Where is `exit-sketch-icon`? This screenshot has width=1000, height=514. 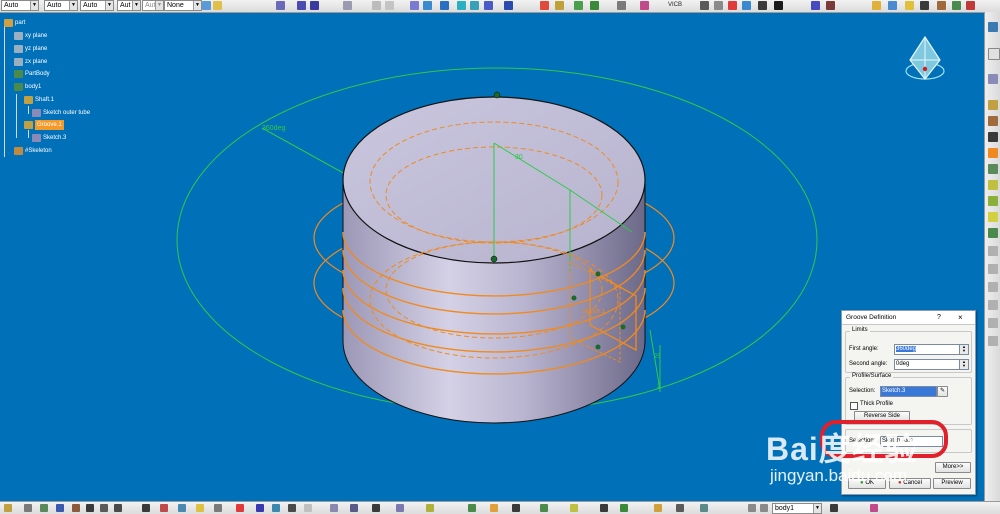 exit-sketch-icon is located at coordinates (993, 79).